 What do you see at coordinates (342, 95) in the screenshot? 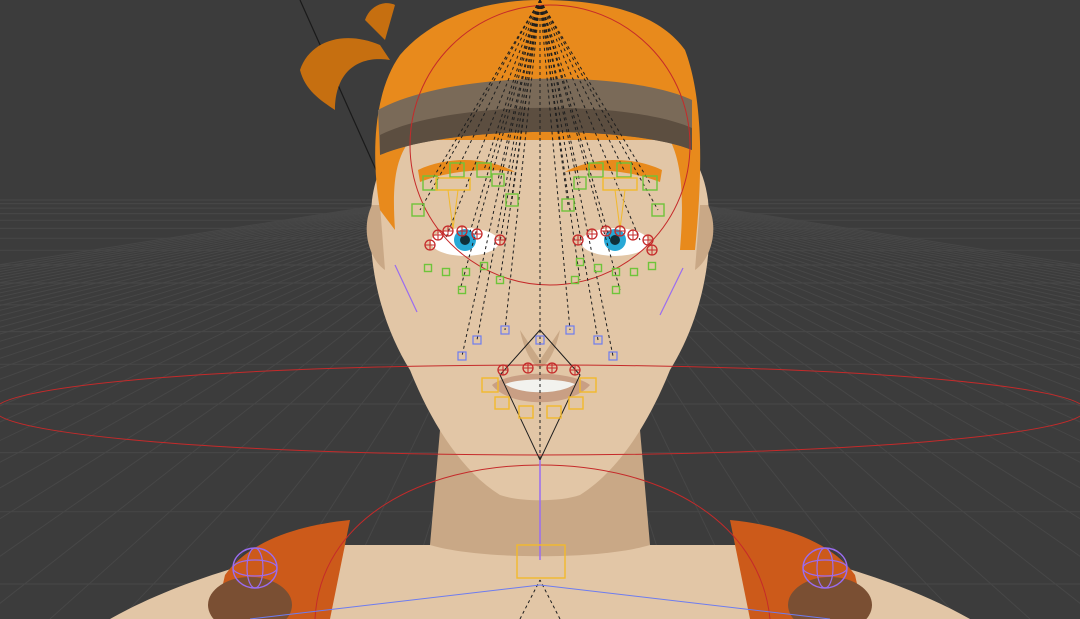
I see `camera-line` at bounding box center [342, 95].